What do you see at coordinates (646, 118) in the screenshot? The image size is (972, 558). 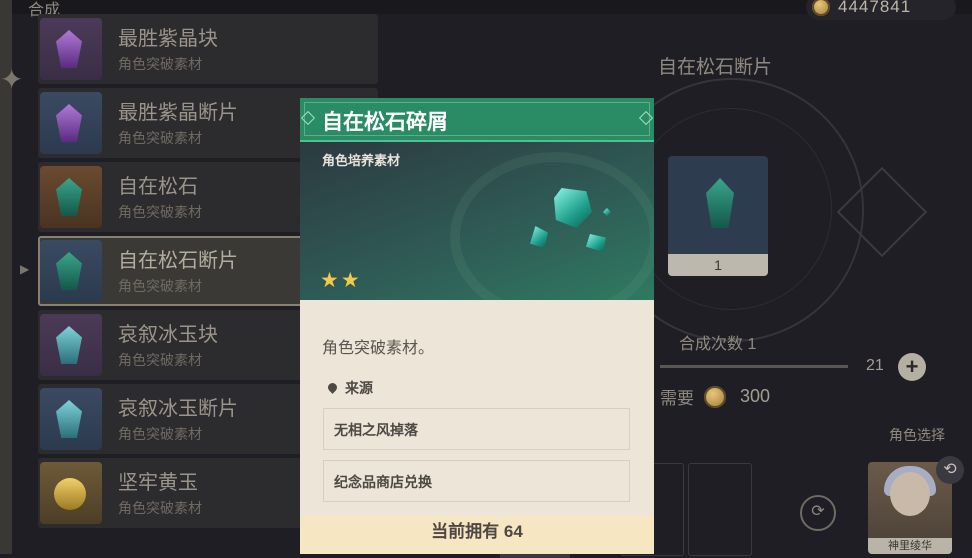 I see `ornament-right-icon` at bounding box center [646, 118].